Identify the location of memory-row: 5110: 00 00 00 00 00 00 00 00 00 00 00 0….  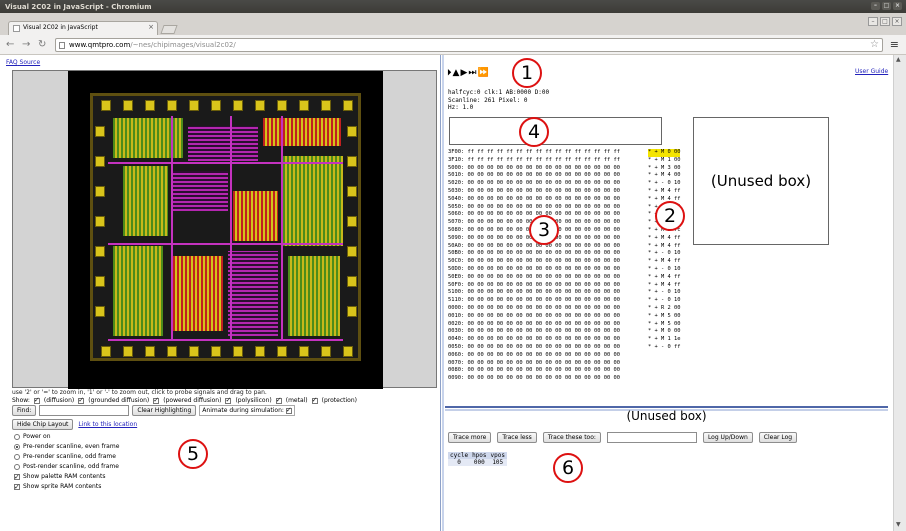
(534, 300).